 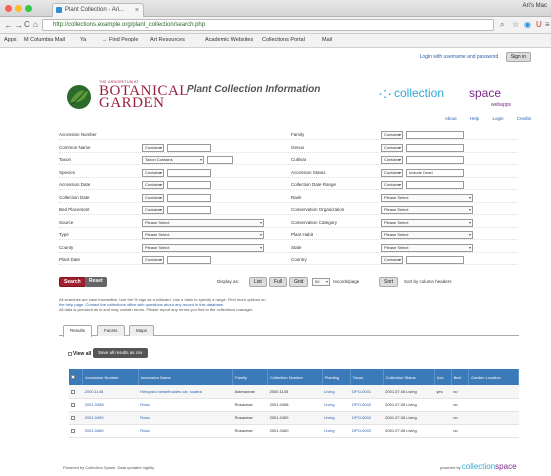 I want to click on view-all-toggle: View all, so click(x=79, y=354).